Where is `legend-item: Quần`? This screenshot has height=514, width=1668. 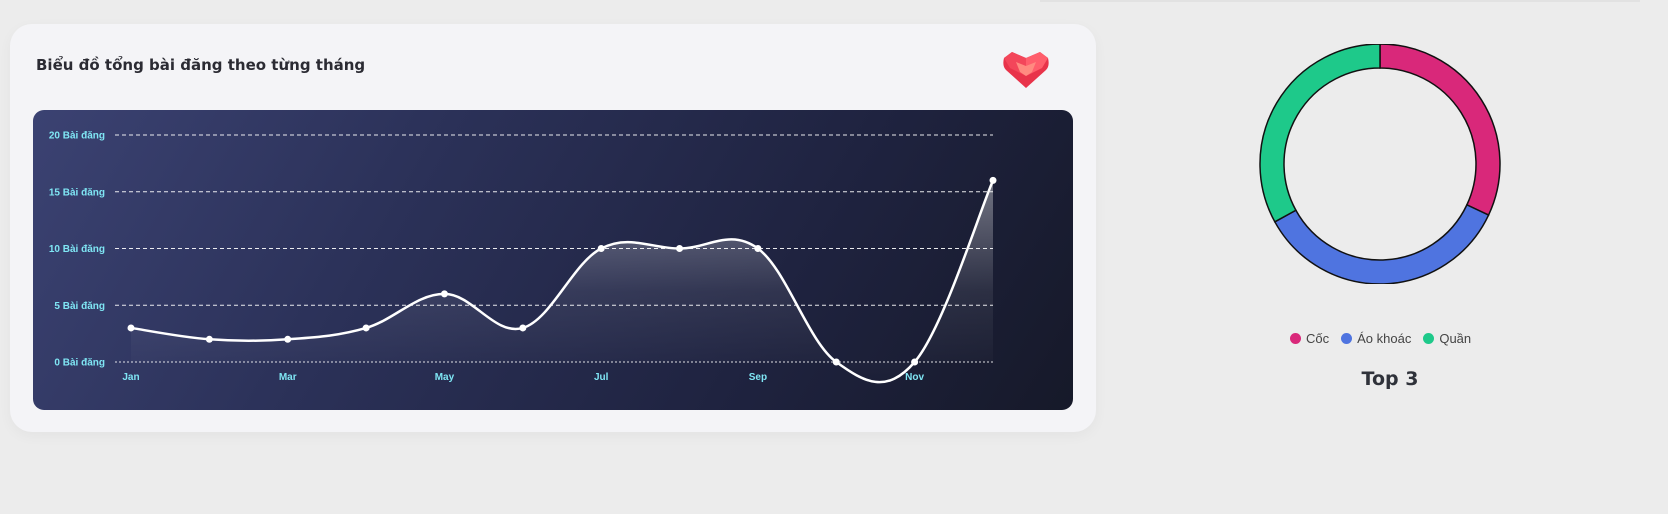 legend-item: Quần is located at coordinates (1447, 338).